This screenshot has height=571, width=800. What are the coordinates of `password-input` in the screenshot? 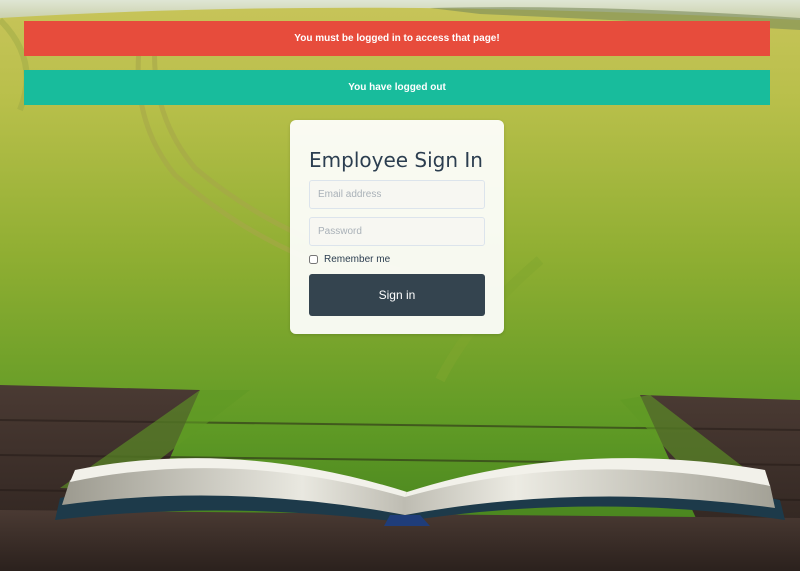 It's located at (397, 231).